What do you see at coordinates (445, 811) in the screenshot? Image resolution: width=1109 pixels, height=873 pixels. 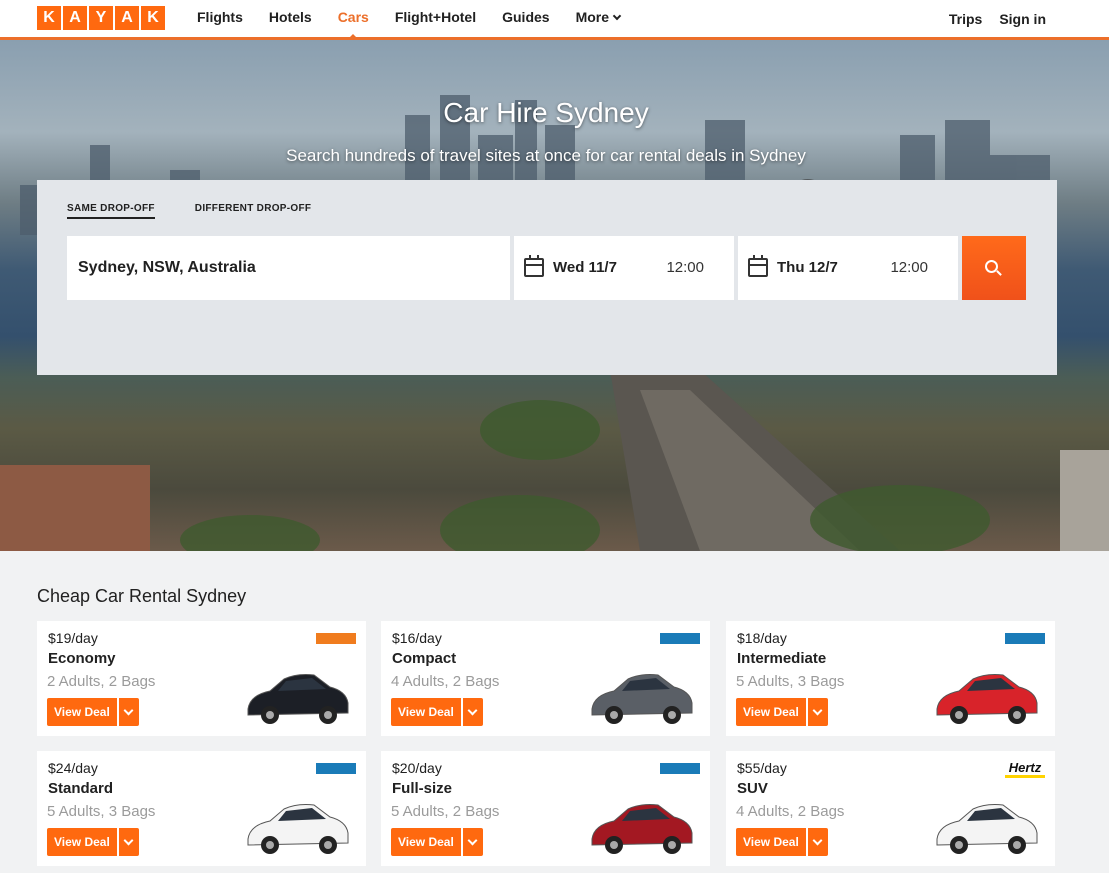 I see `car-capacity: 5 Adults, 2 Bags` at bounding box center [445, 811].